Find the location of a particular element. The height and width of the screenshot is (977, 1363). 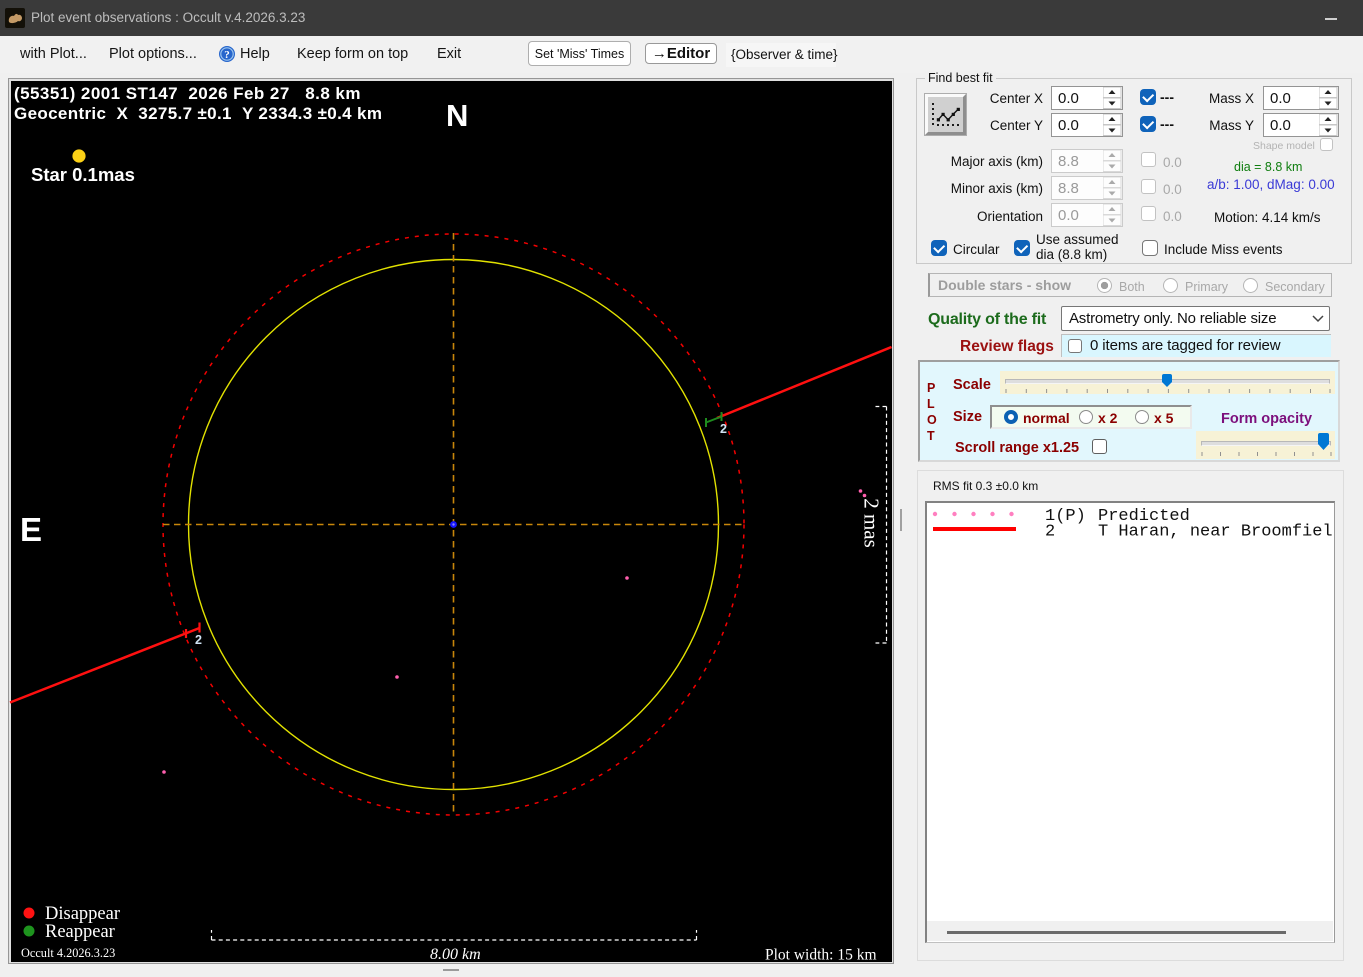

svg-text: T Haran, near Broomfiel is located at coordinates (1215, 532).